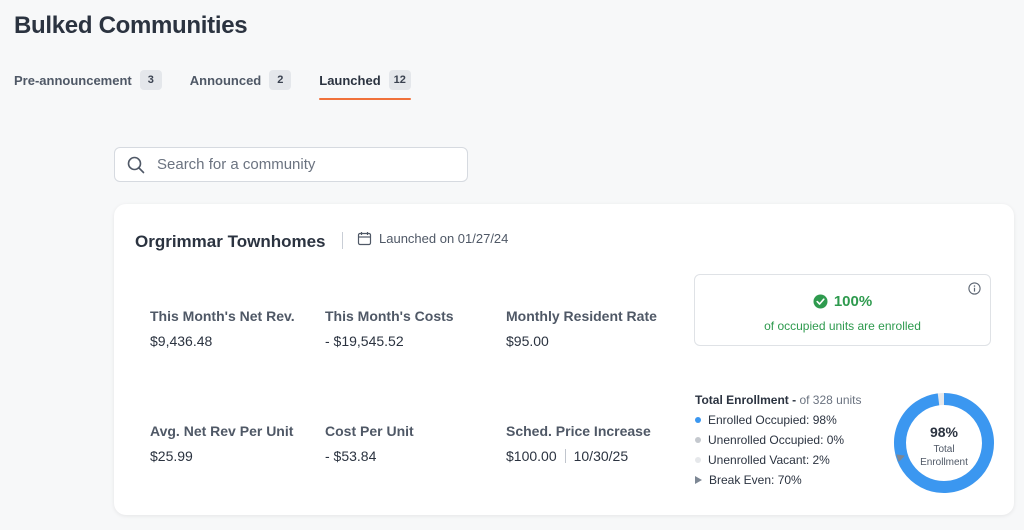 This screenshot has width=1024, height=530. What do you see at coordinates (581, 328) in the screenshot?
I see `metric-resident-rate: Monthly Resident Rate $95.00` at bounding box center [581, 328].